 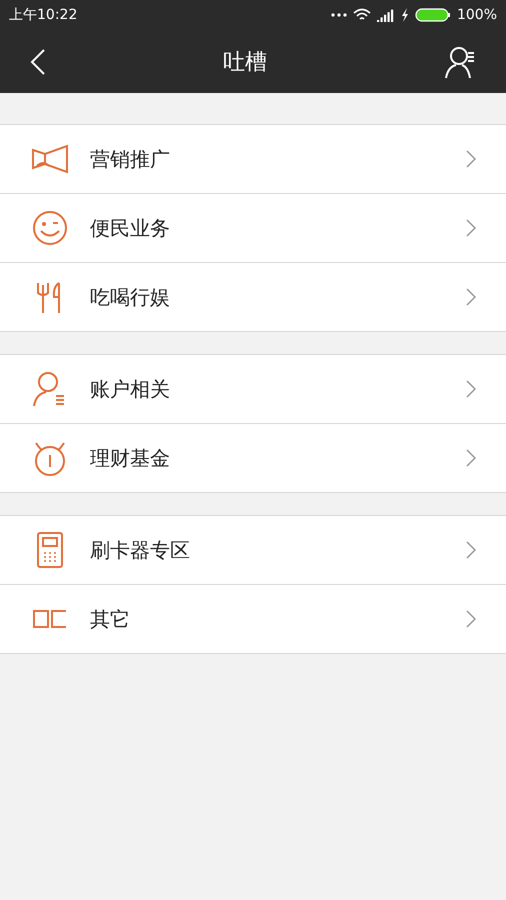 I want to click on menu-item-label: 账户相关, so click(x=130, y=389).